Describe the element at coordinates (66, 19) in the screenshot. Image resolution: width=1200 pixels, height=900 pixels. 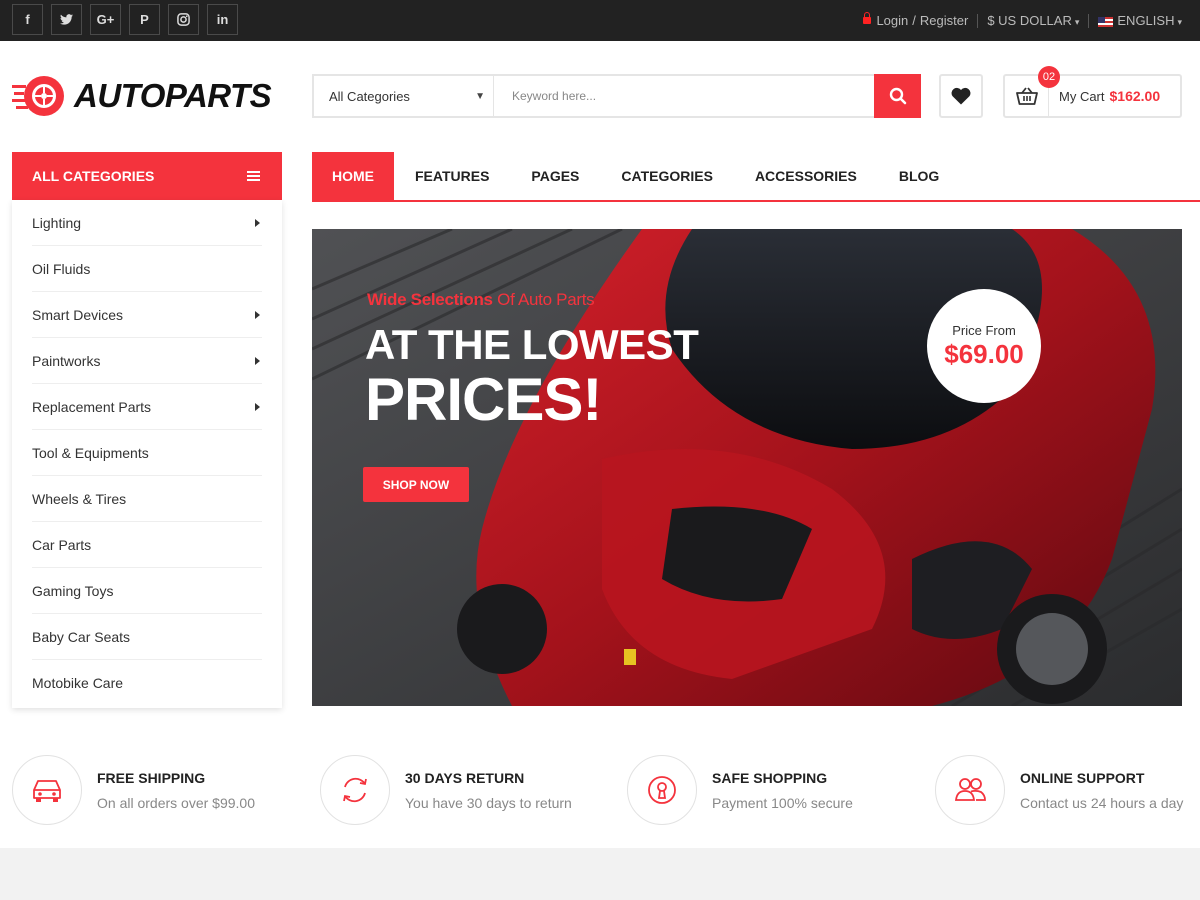
I see `twitter-icon` at that location.